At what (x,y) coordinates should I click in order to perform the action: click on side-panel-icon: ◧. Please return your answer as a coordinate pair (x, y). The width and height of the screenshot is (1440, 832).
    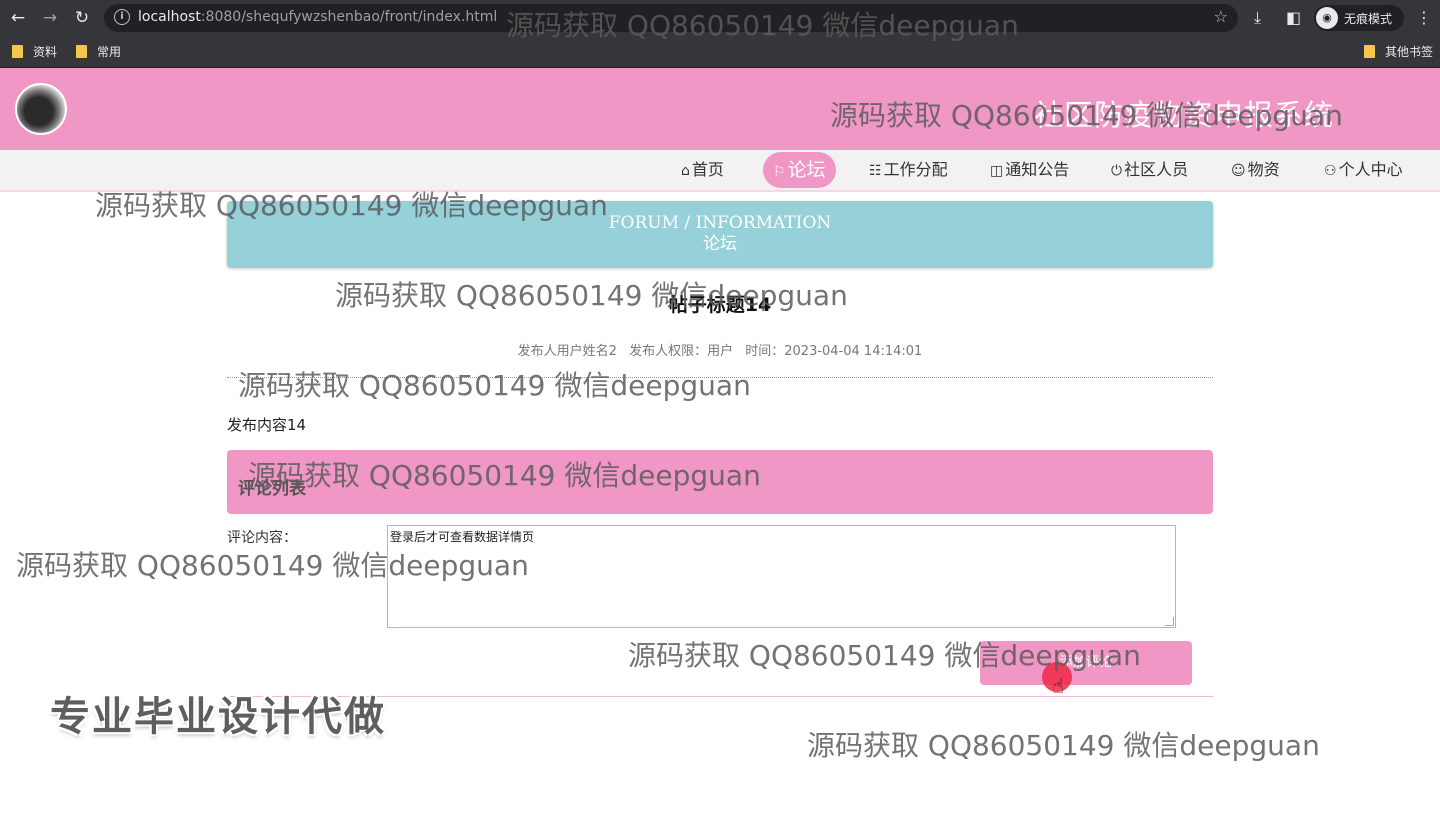
    Looking at the image, I should click on (1293, 18).